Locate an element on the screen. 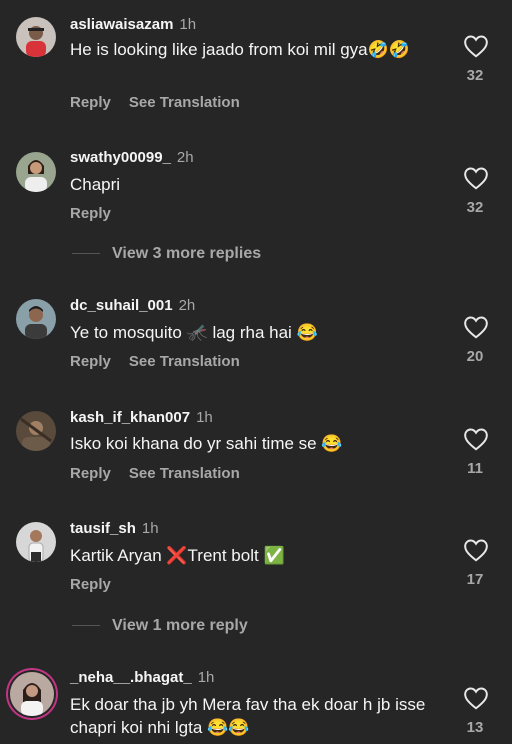  username: kash_if_khan007 is located at coordinates (130, 417).